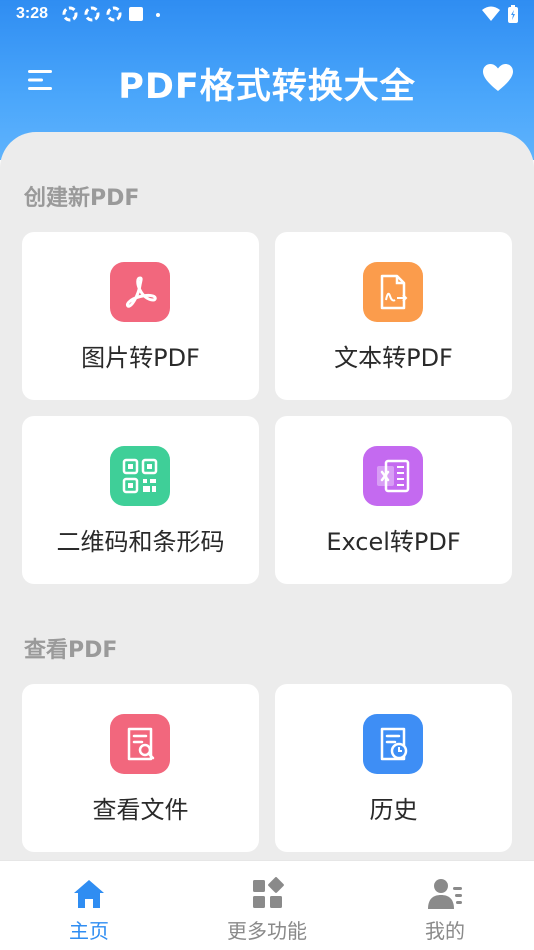 The width and height of the screenshot is (534, 950). Describe the element at coordinates (140, 358) in the screenshot. I see `card-label: 图片转PDF` at that location.